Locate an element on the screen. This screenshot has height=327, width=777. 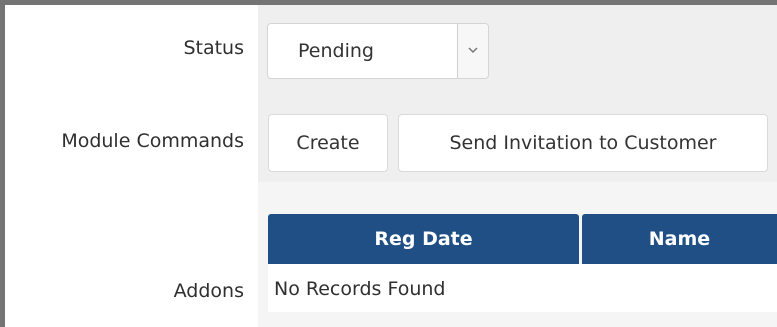
status-select-toggle is located at coordinates (472, 51).